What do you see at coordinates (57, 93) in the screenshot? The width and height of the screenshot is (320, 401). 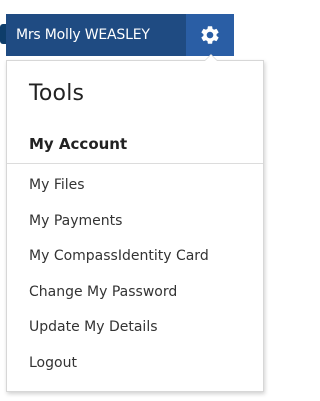 I see `dropdown-title: Tools` at bounding box center [57, 93].